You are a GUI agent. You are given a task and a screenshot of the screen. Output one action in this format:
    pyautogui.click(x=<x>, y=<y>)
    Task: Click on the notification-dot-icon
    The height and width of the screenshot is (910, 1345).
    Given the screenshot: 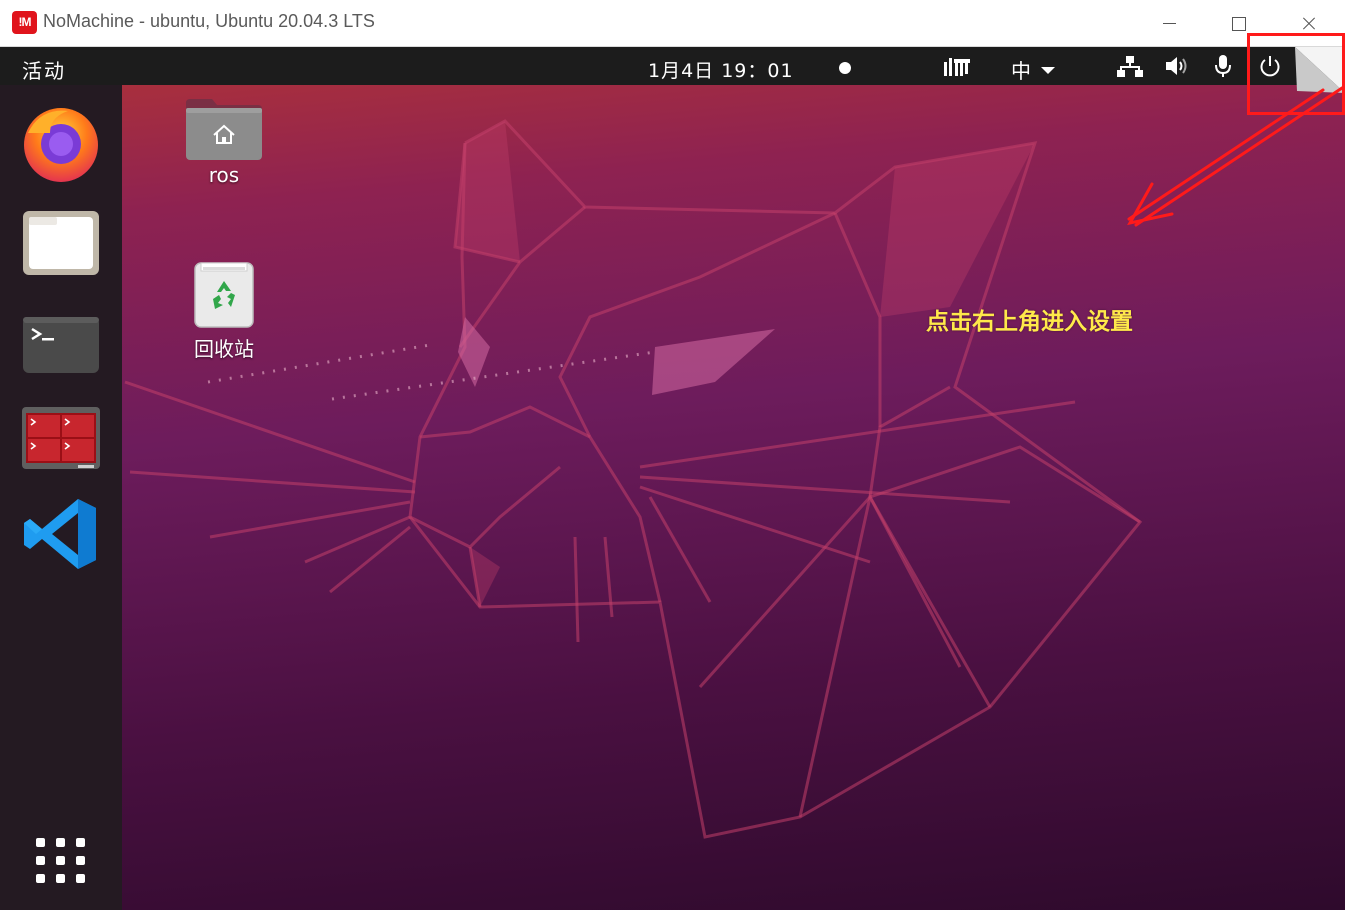 What is the action you would take?
    pyautogui.click(x=845, y=68)
    